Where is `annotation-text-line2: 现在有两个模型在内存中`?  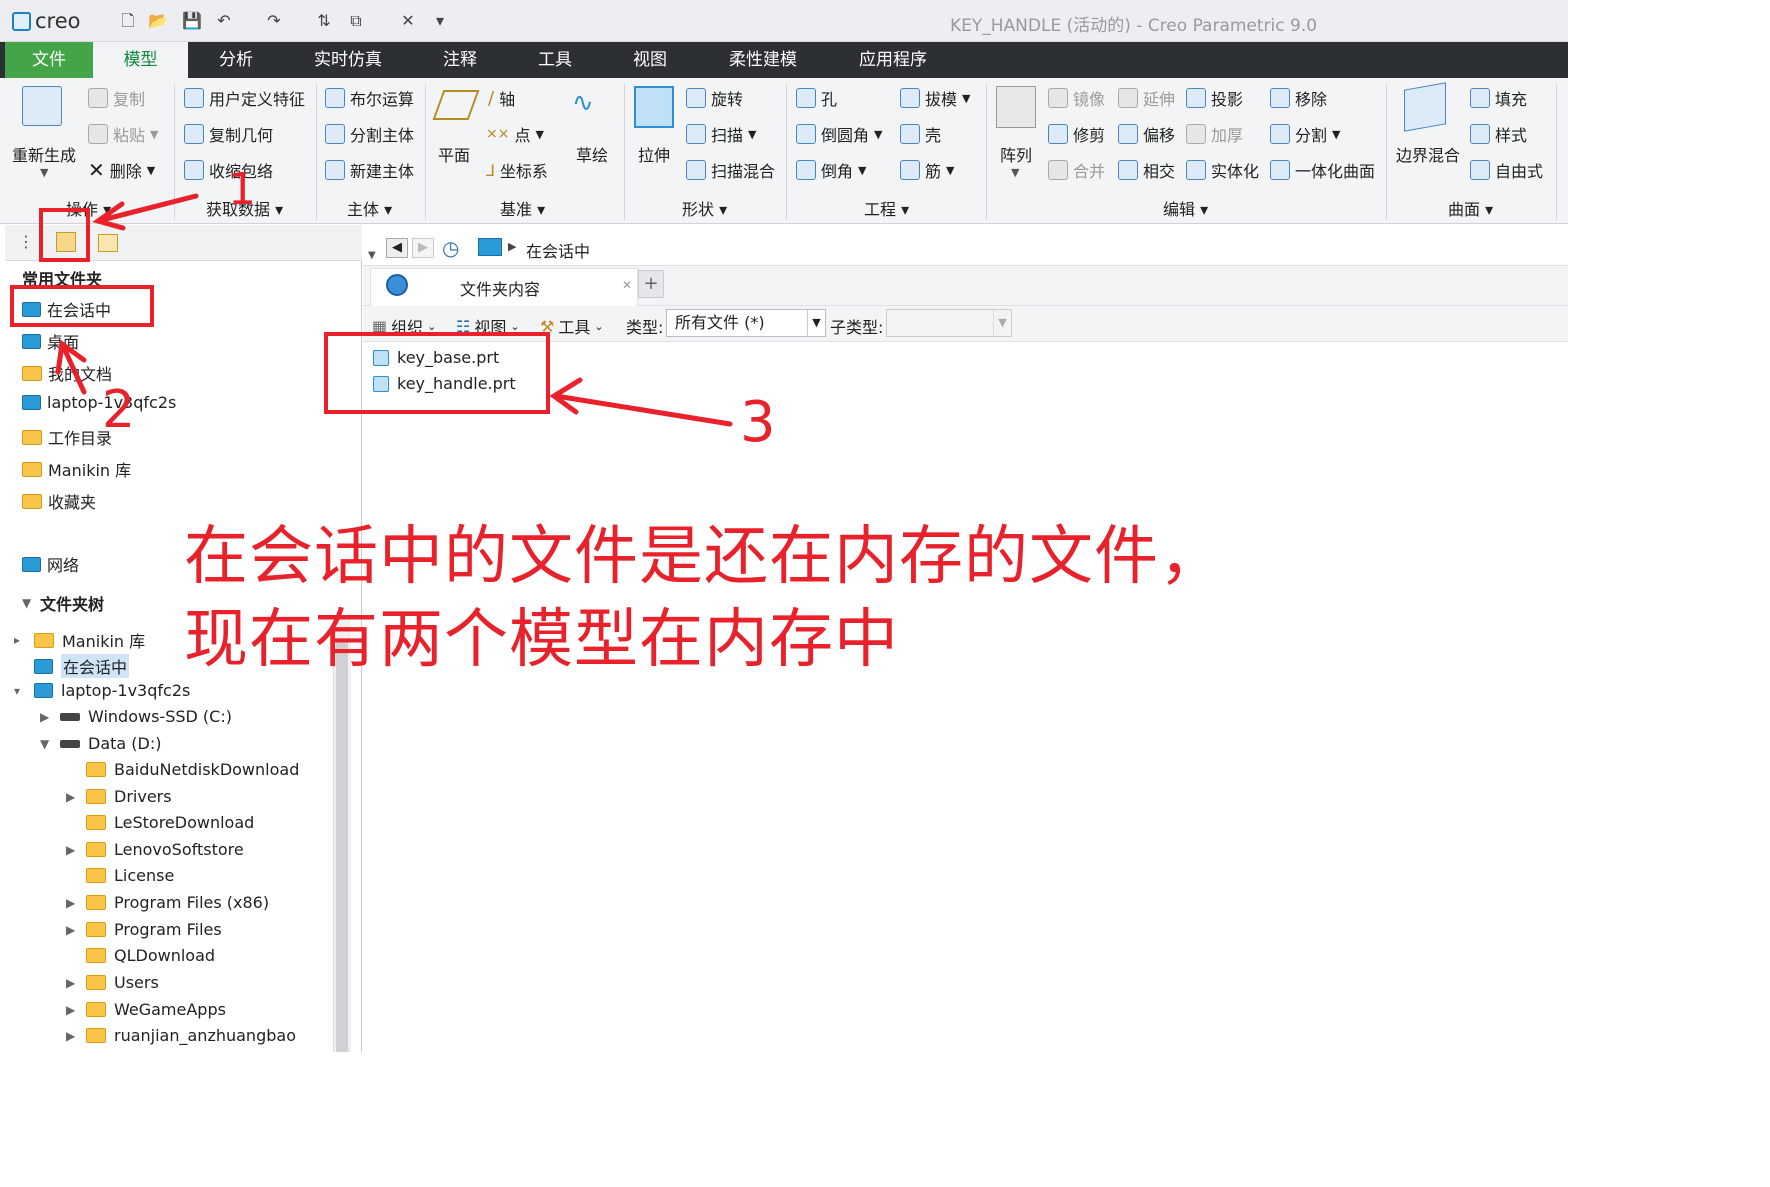
annotation-text-line2: 现在有两个模型在内存中 is located at coordinates (541, 640).